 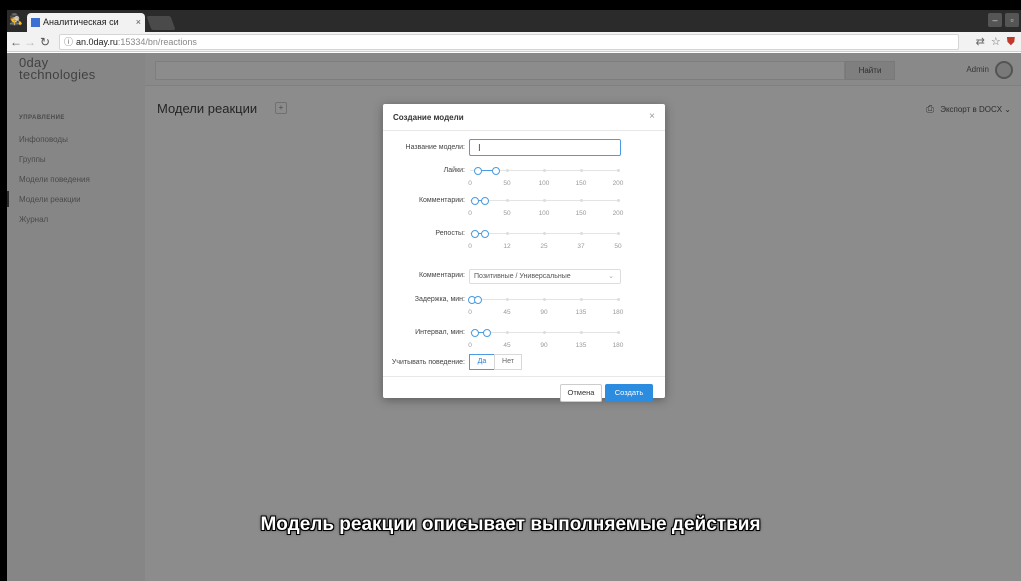 I want to click on create-button: Создать, so click(x=629, y=393).